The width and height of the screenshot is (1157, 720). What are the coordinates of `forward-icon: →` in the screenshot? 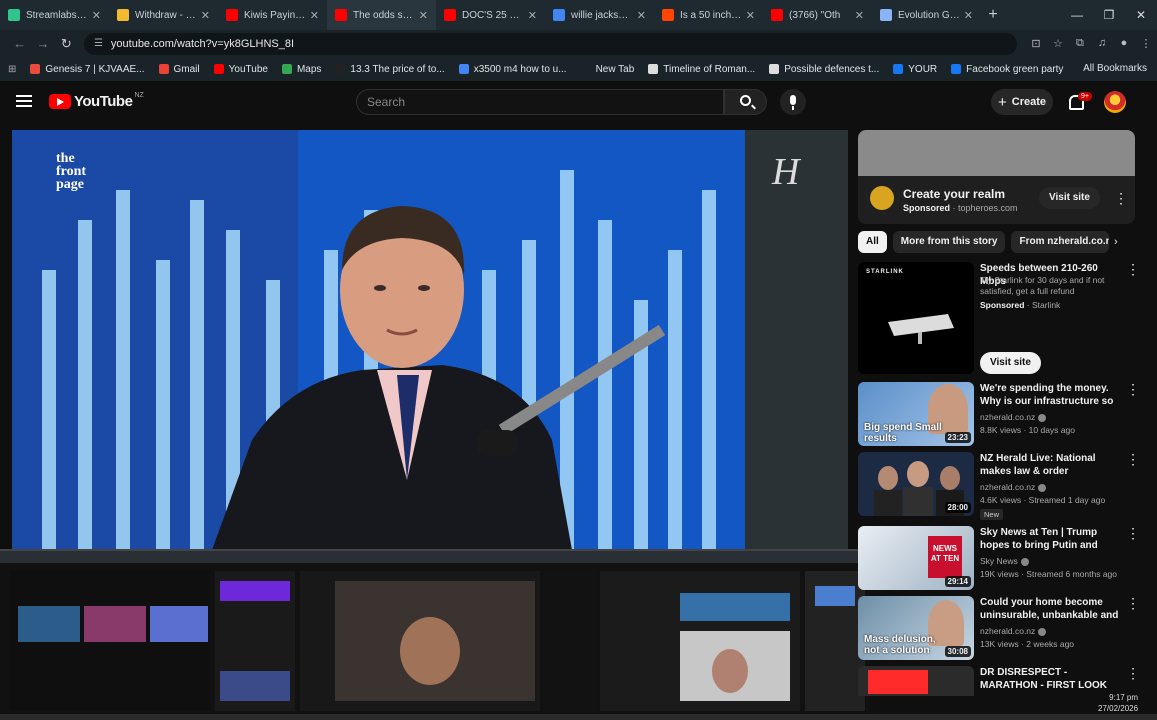 It's located at (42, 43).